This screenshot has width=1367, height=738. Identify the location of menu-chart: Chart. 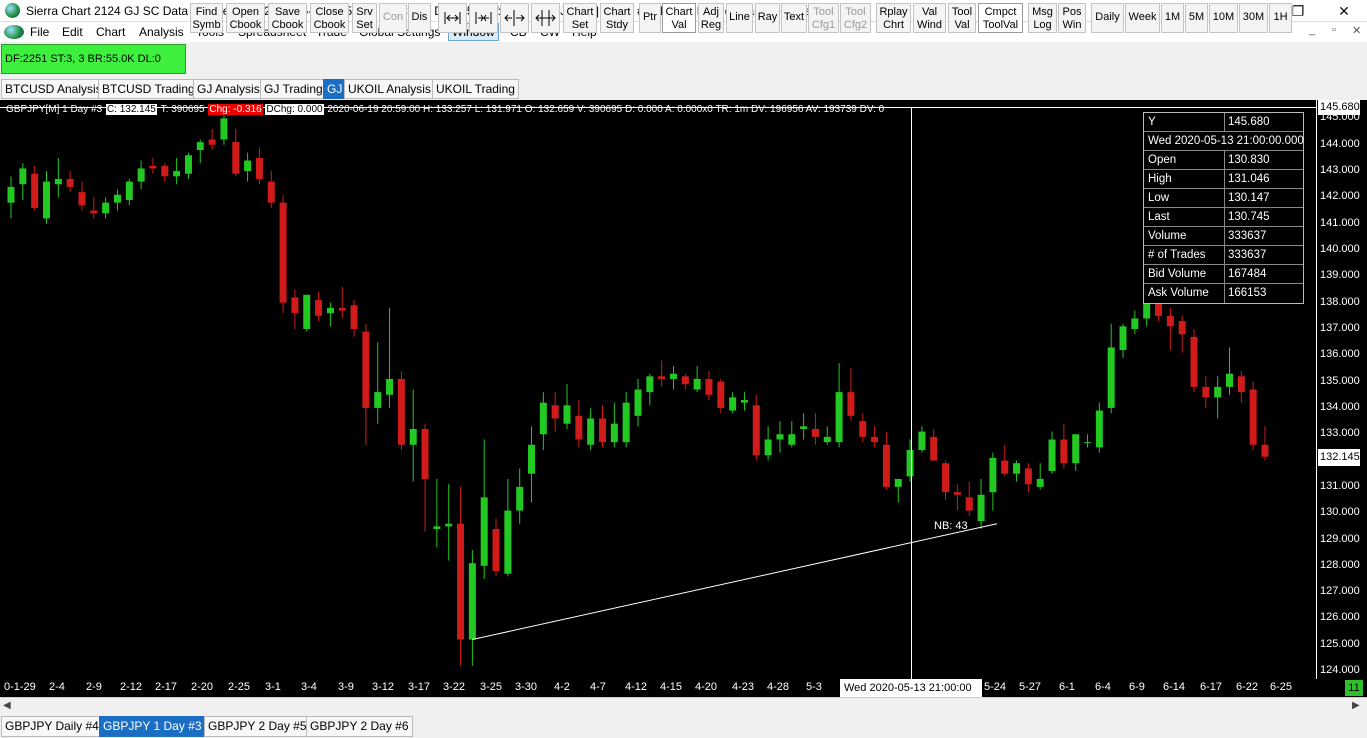
(110, 32).